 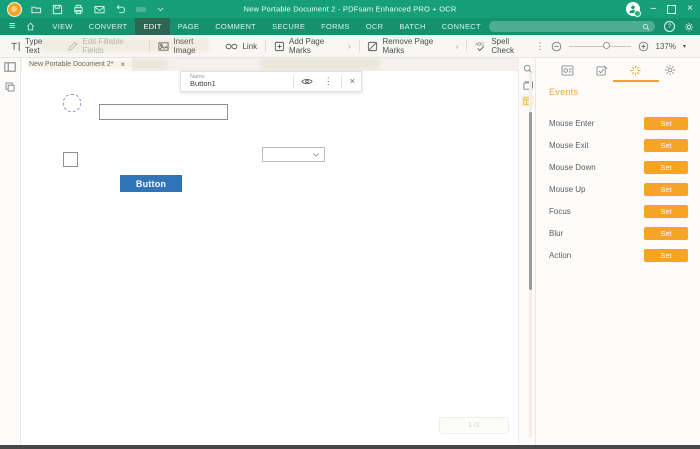 I want to click on form-text-field, so click(x=163, y=112).